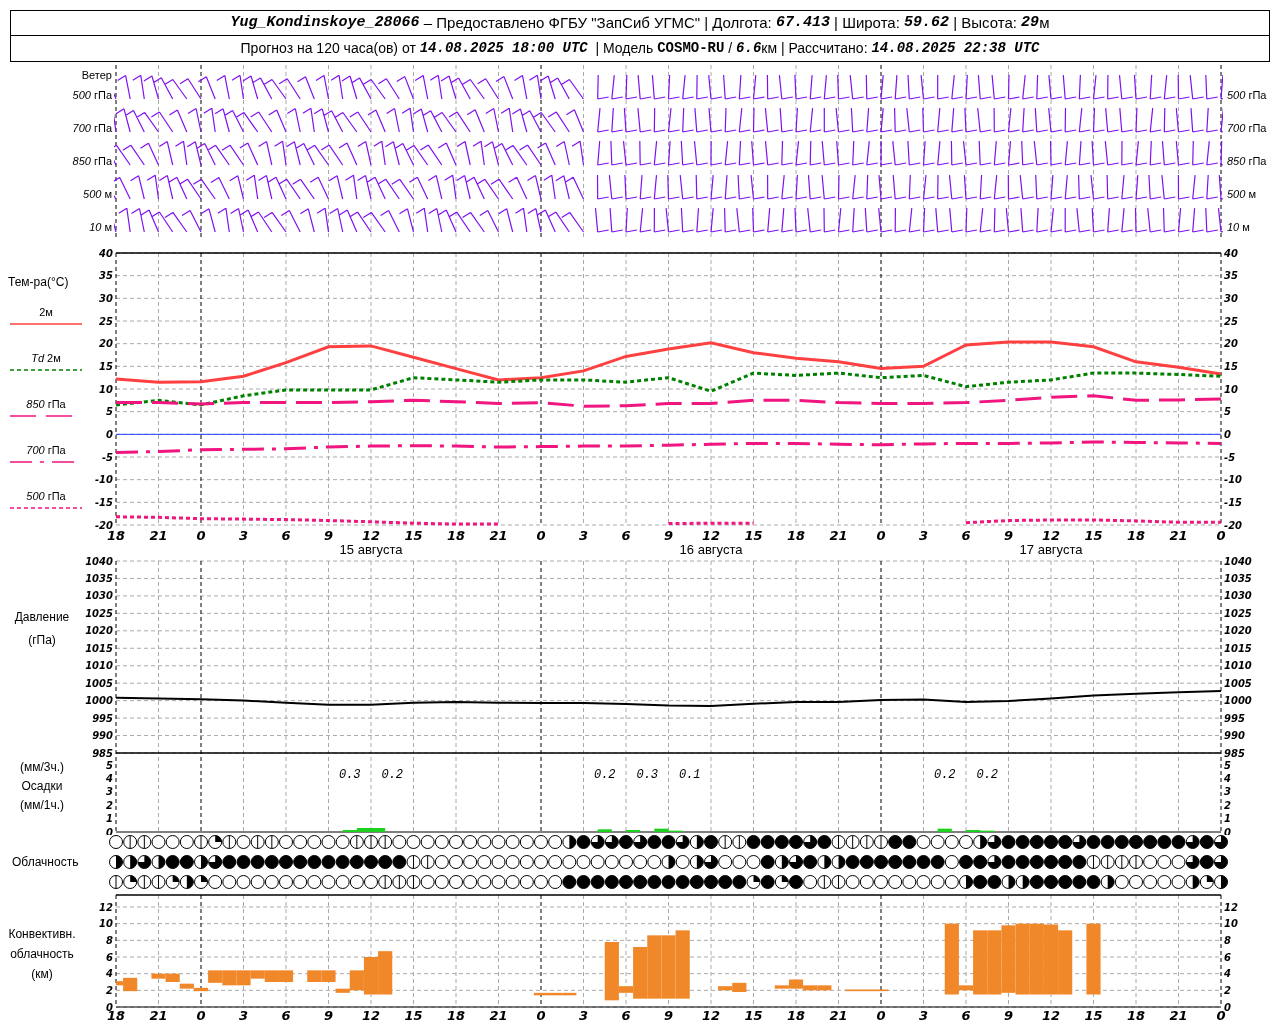 The image size is (1280, 1024). Describe the element at coordinates (1227, 990) in the screenshot. I see `axis-tick-label: 2` at that location.